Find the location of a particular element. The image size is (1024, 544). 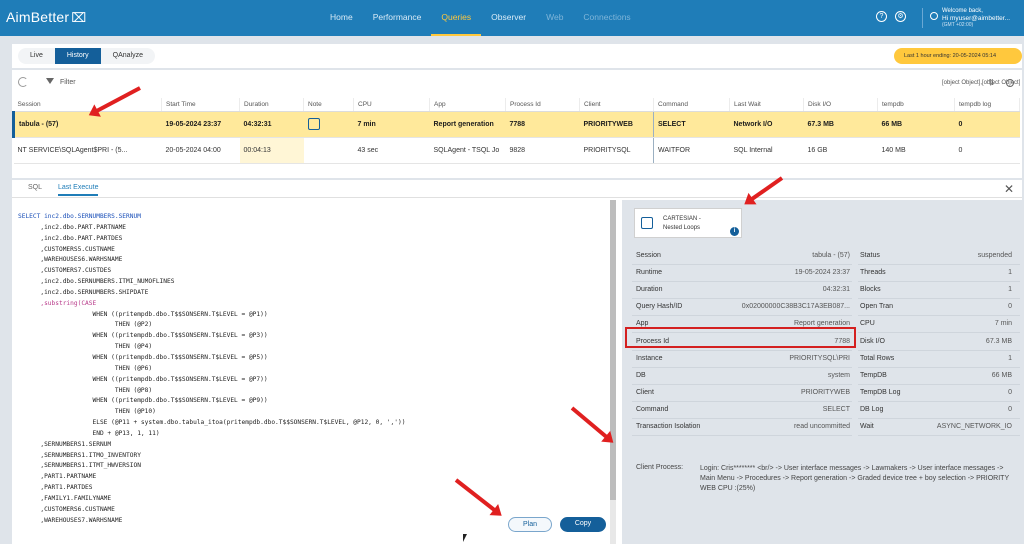

mode-live: Live is located at coordinates (36, 56).